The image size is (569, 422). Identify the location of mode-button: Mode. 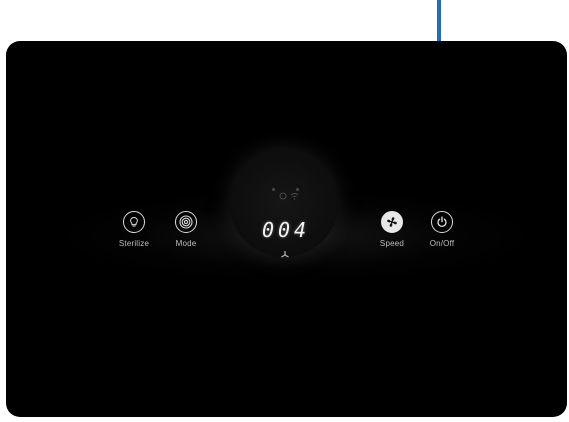
(186, 229).